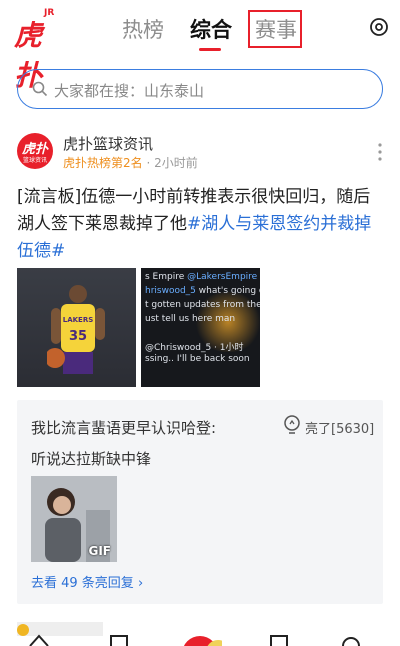 The height and width of the screenshot is (646, 400). What do you see at coordinates (78, 336) in the screenshot?
I see `jersey-number: 35` at bounding box center [78, 336].